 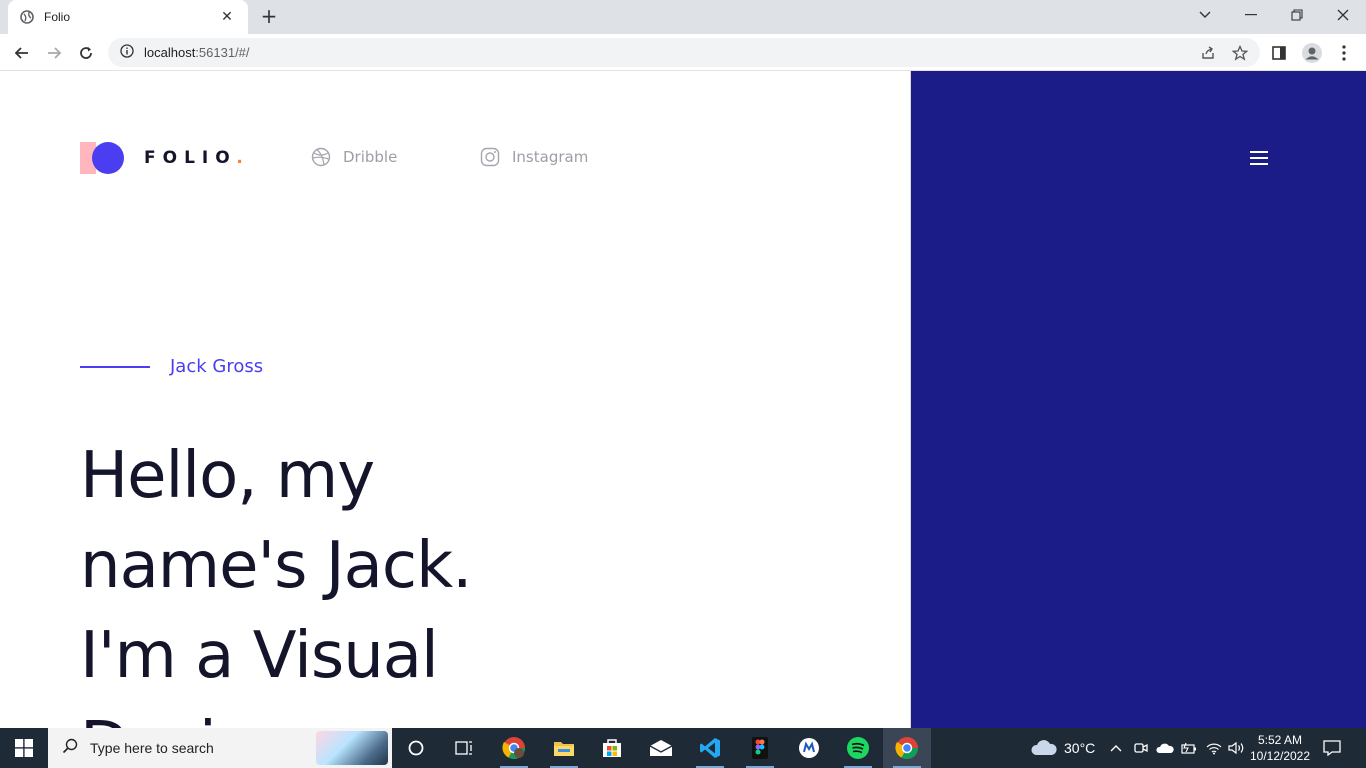 What do you see at coordinates (416, 748) in the screenshot?
I see `cortana-icon` at bounding box center [416, 748].